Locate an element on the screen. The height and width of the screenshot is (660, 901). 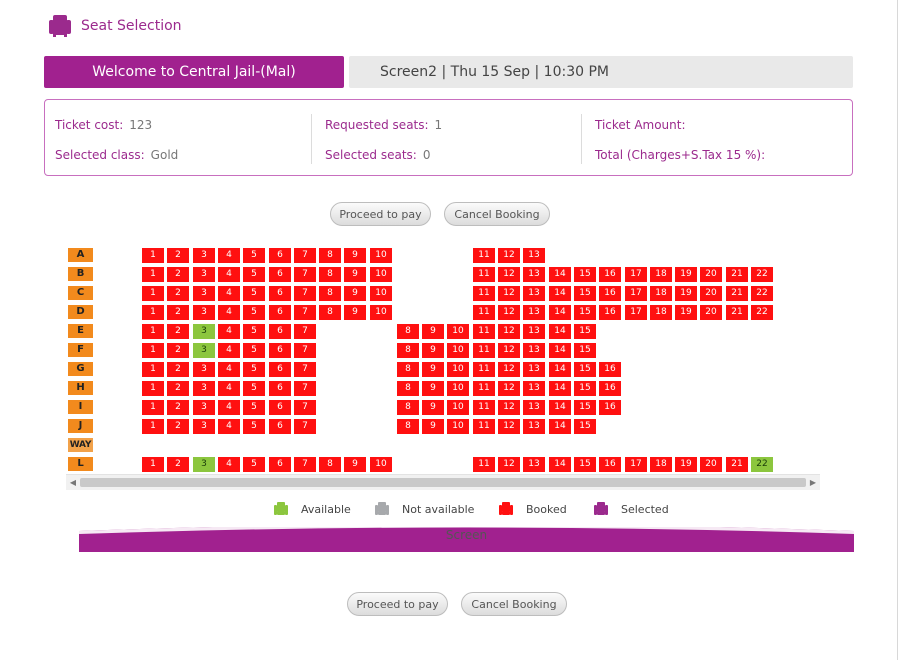
seat-b-9: 9 is located at coordinates (355, 274).